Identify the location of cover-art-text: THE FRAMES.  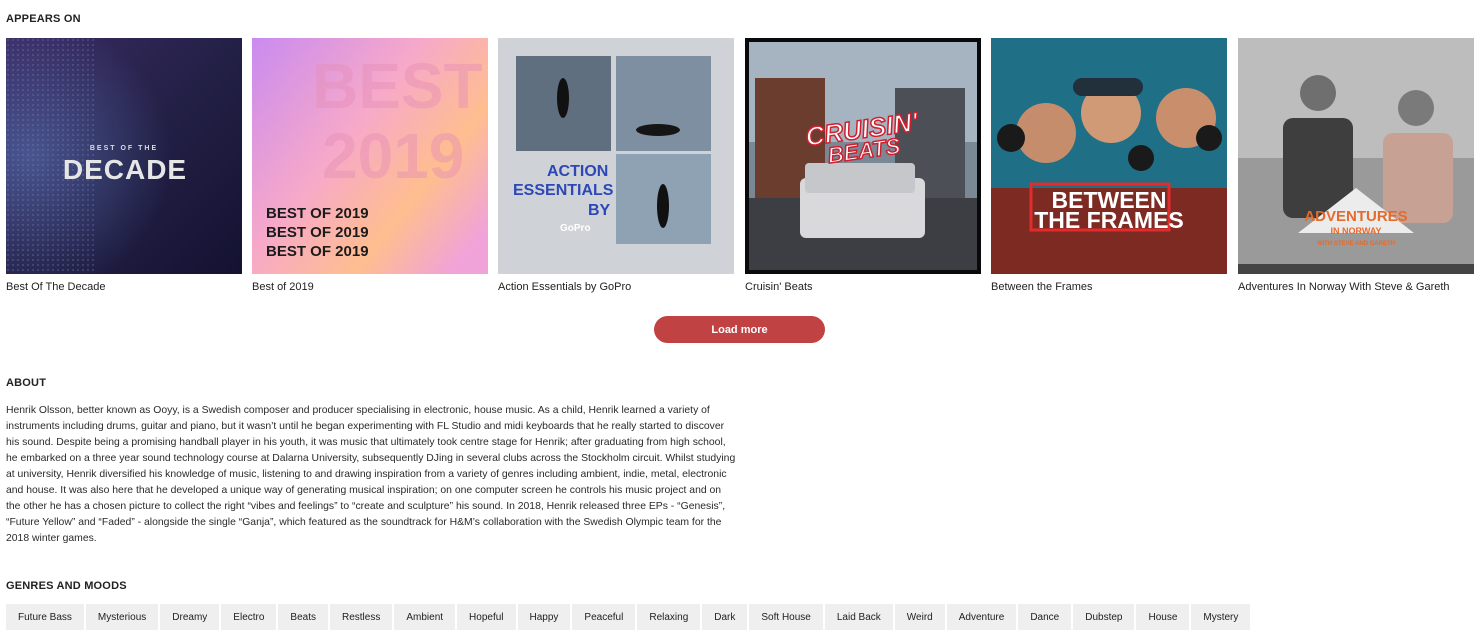
(1109, 220).